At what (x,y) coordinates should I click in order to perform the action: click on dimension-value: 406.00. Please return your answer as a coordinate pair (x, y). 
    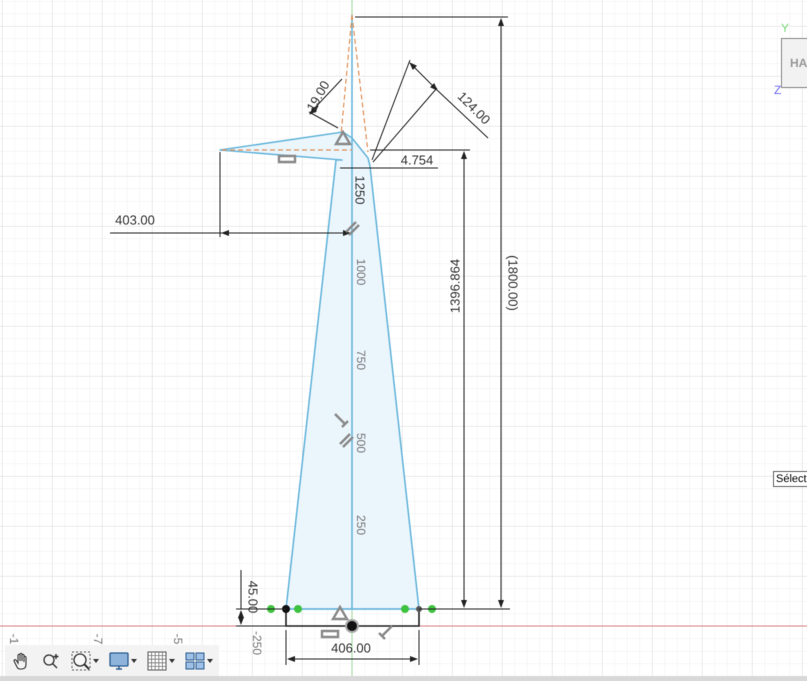
    Looking at the image, I should click on (351, 648).